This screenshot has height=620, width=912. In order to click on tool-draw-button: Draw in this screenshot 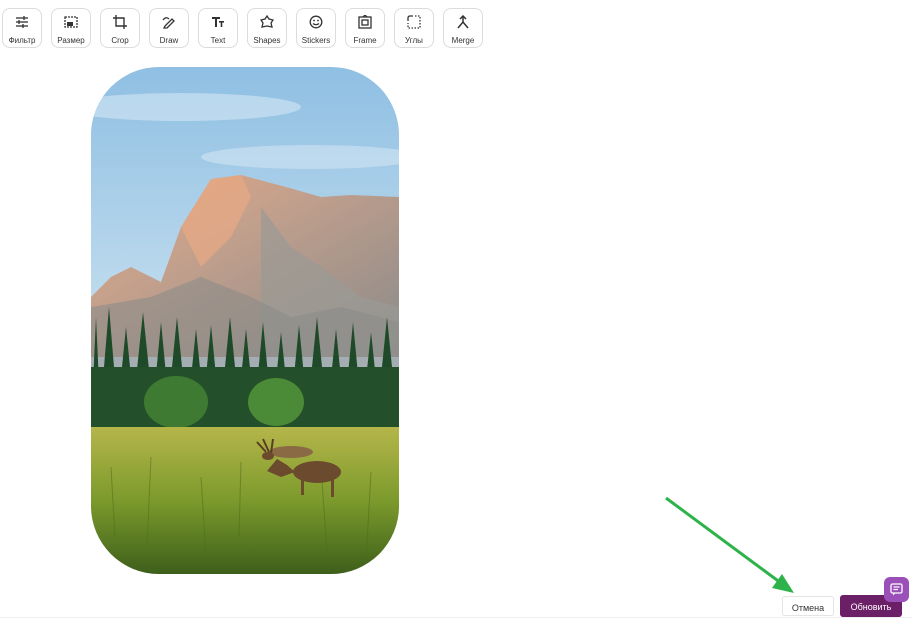, I will do `click(169, 28)`.